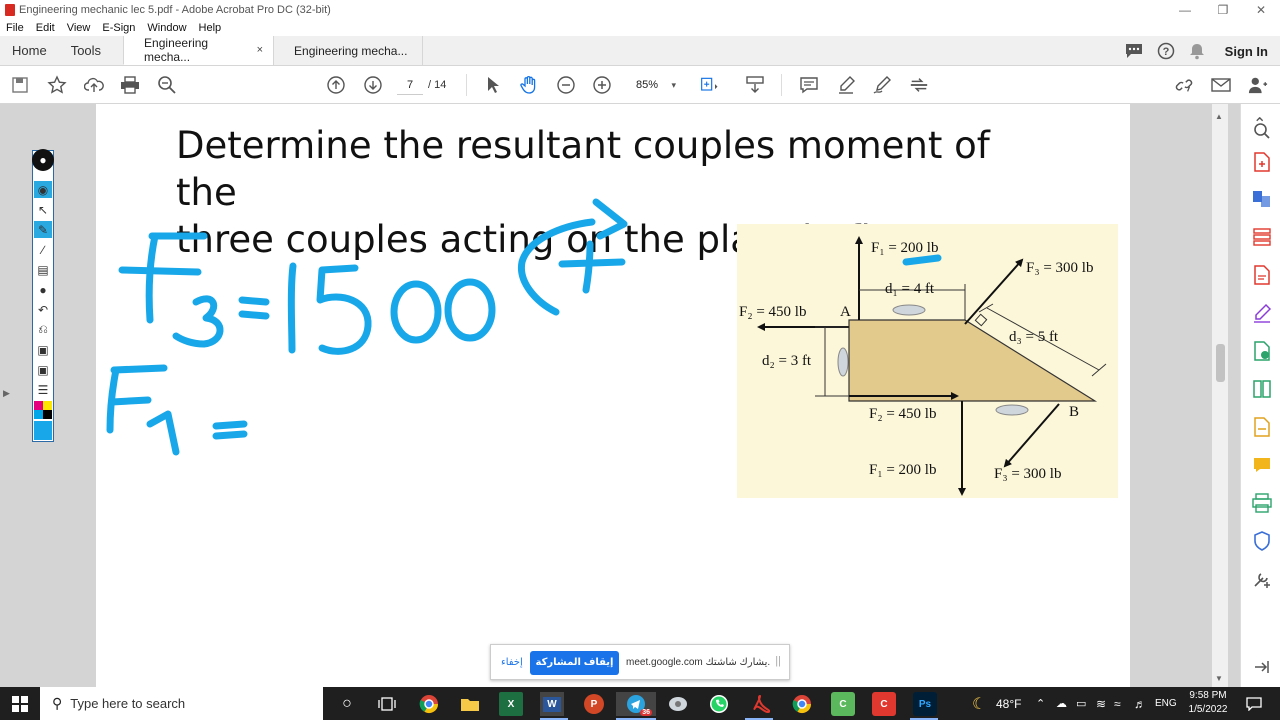 Image resolution: width=1280 pixels, height=720 pixels. I want to click on next-page-icon, so click(373, 85).